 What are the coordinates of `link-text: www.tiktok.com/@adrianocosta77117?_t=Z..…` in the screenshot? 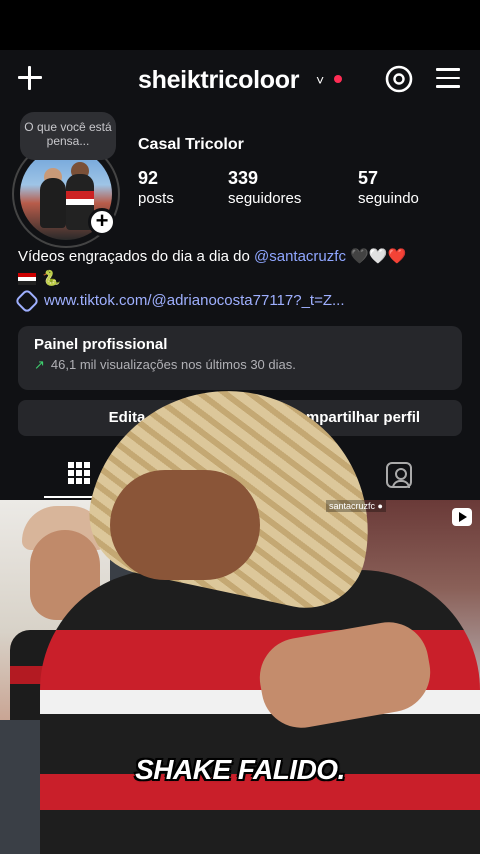 It's located at (194, 300).